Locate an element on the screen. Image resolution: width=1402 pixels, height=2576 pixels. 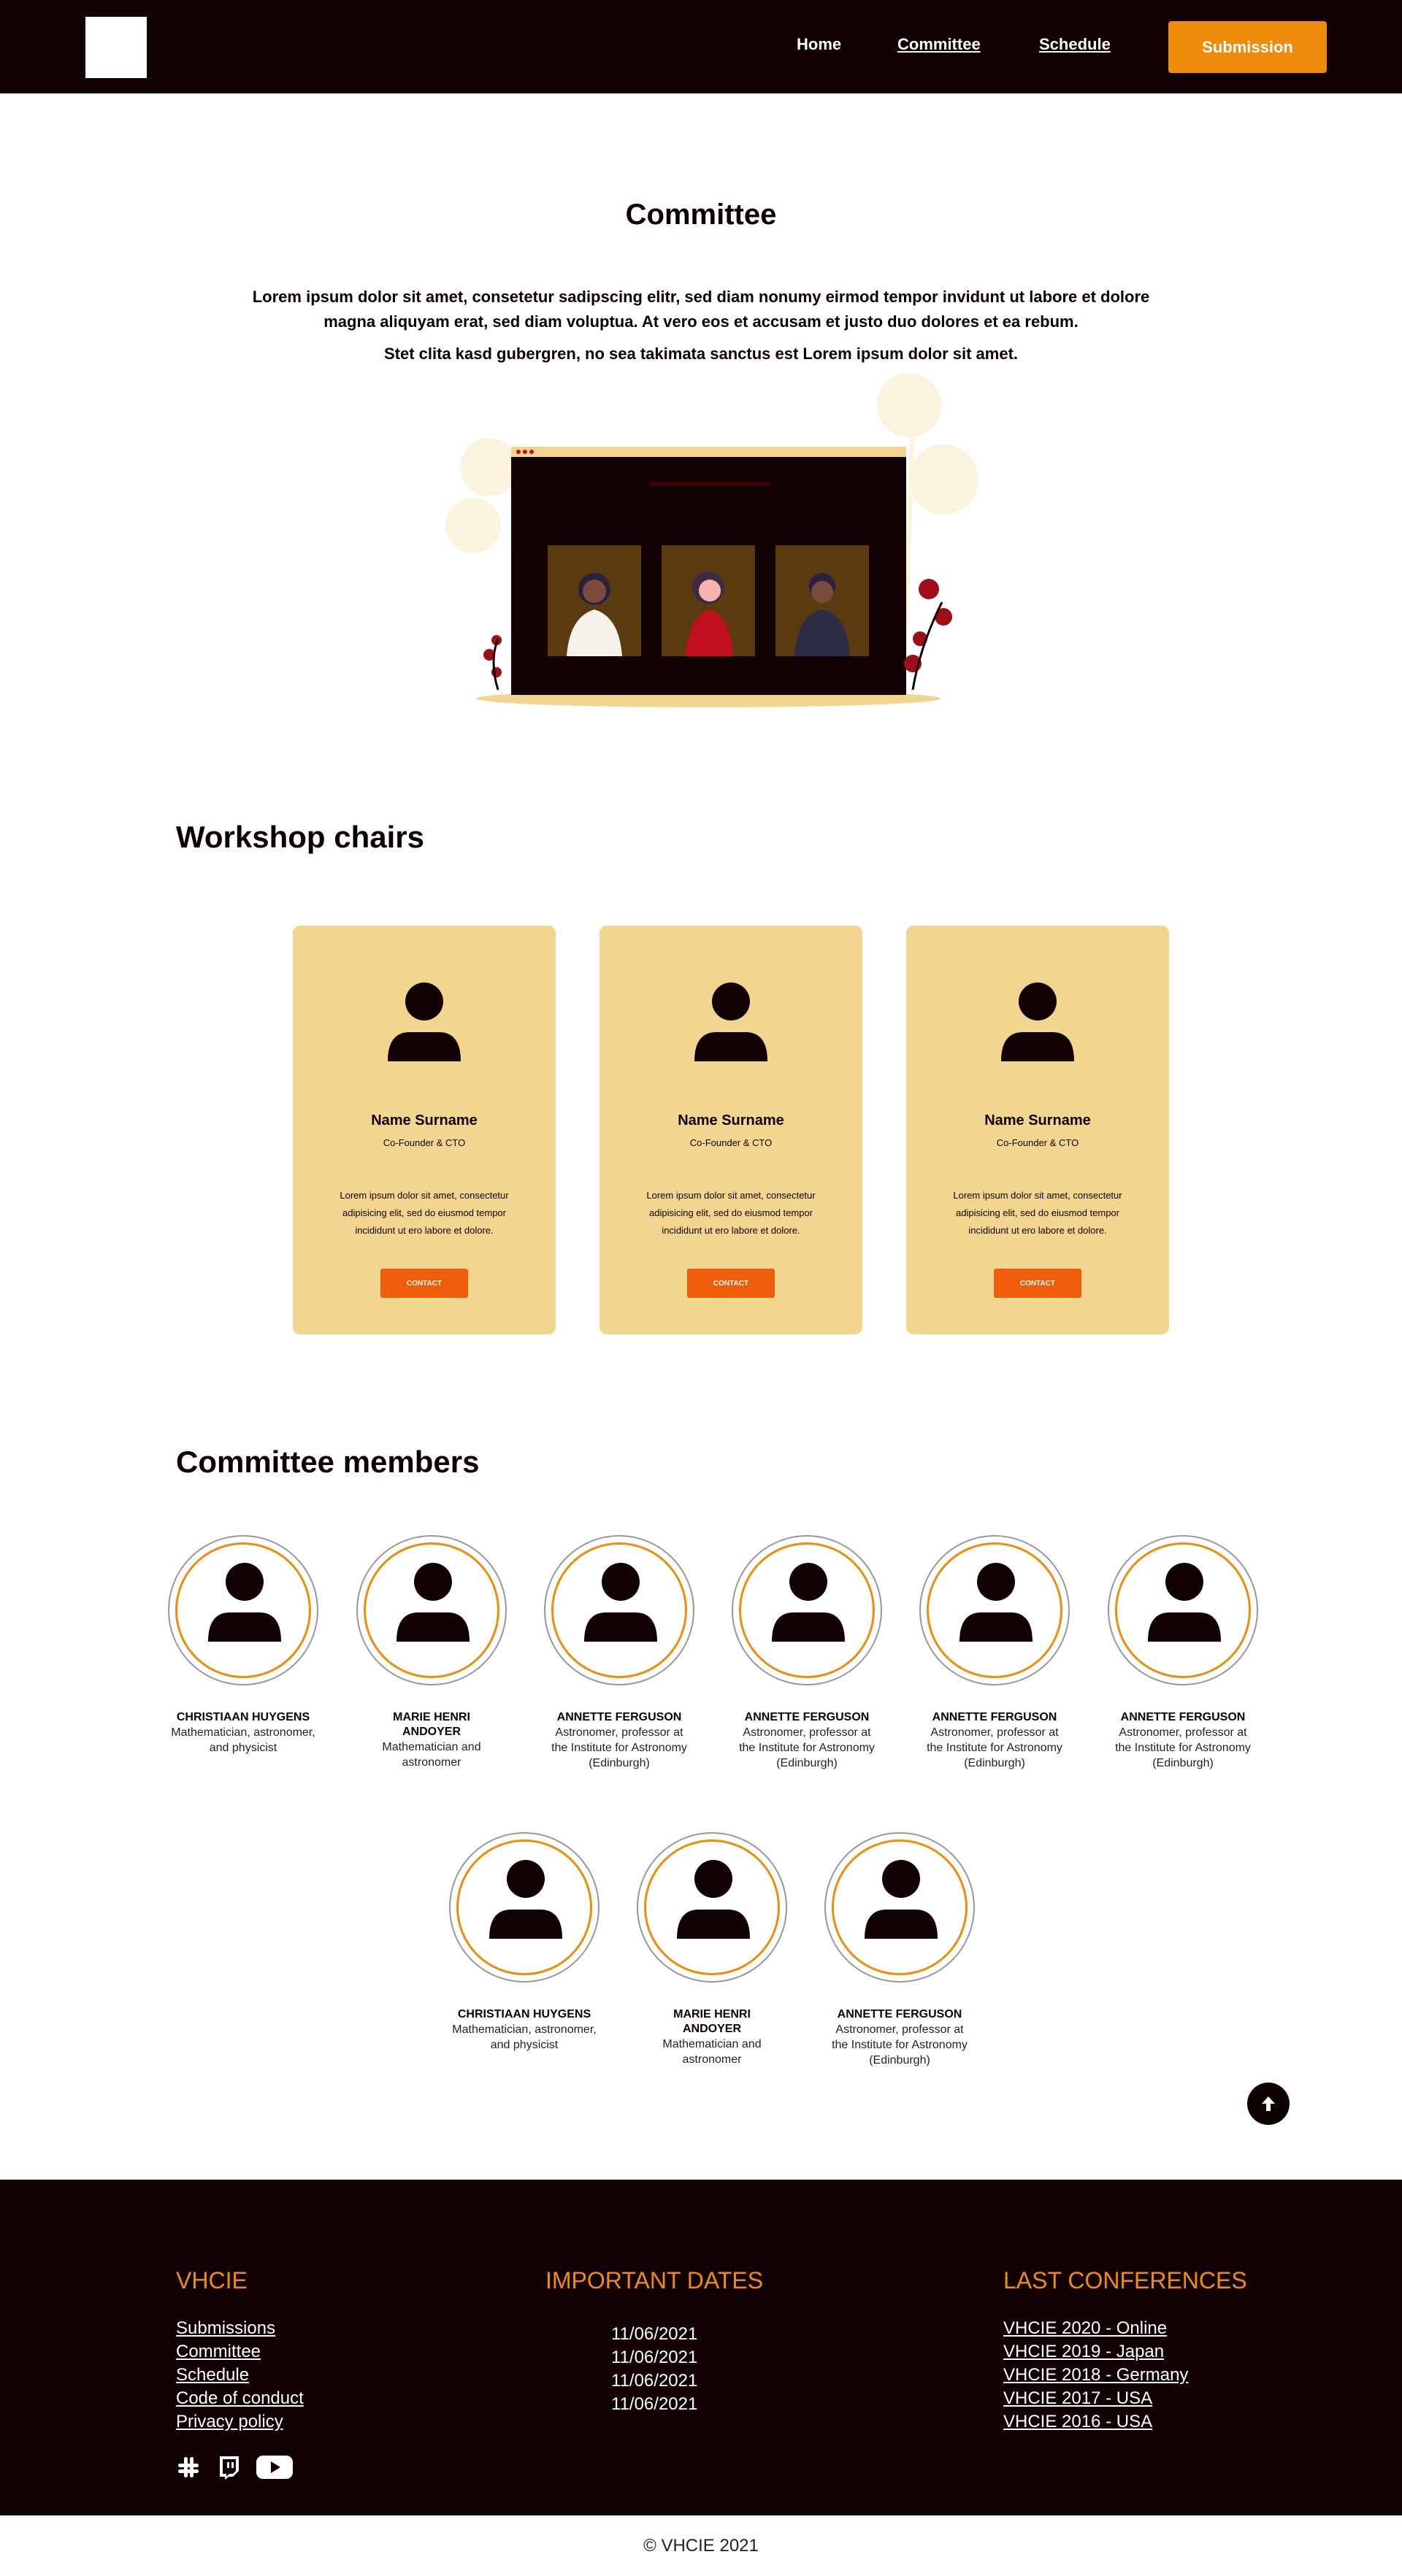
footer-link: Schedule is located at coordinates (240, 2375).